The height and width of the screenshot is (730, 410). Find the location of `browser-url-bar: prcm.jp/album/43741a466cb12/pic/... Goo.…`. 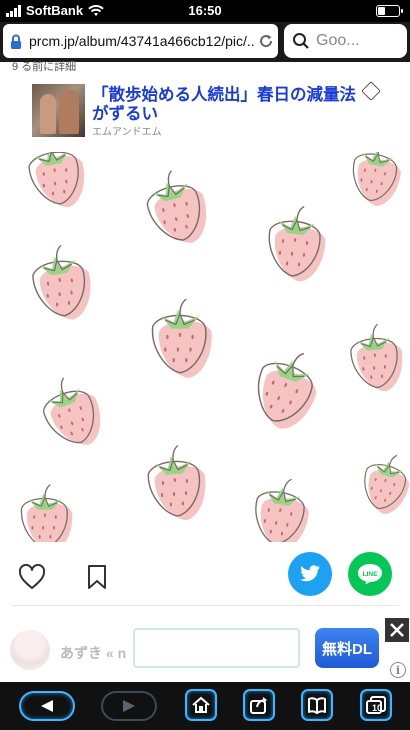

browser-url-bar: prcm.jp/album/43741a466cb12/pic/... Goo.… is located at coordinates (205, 42).